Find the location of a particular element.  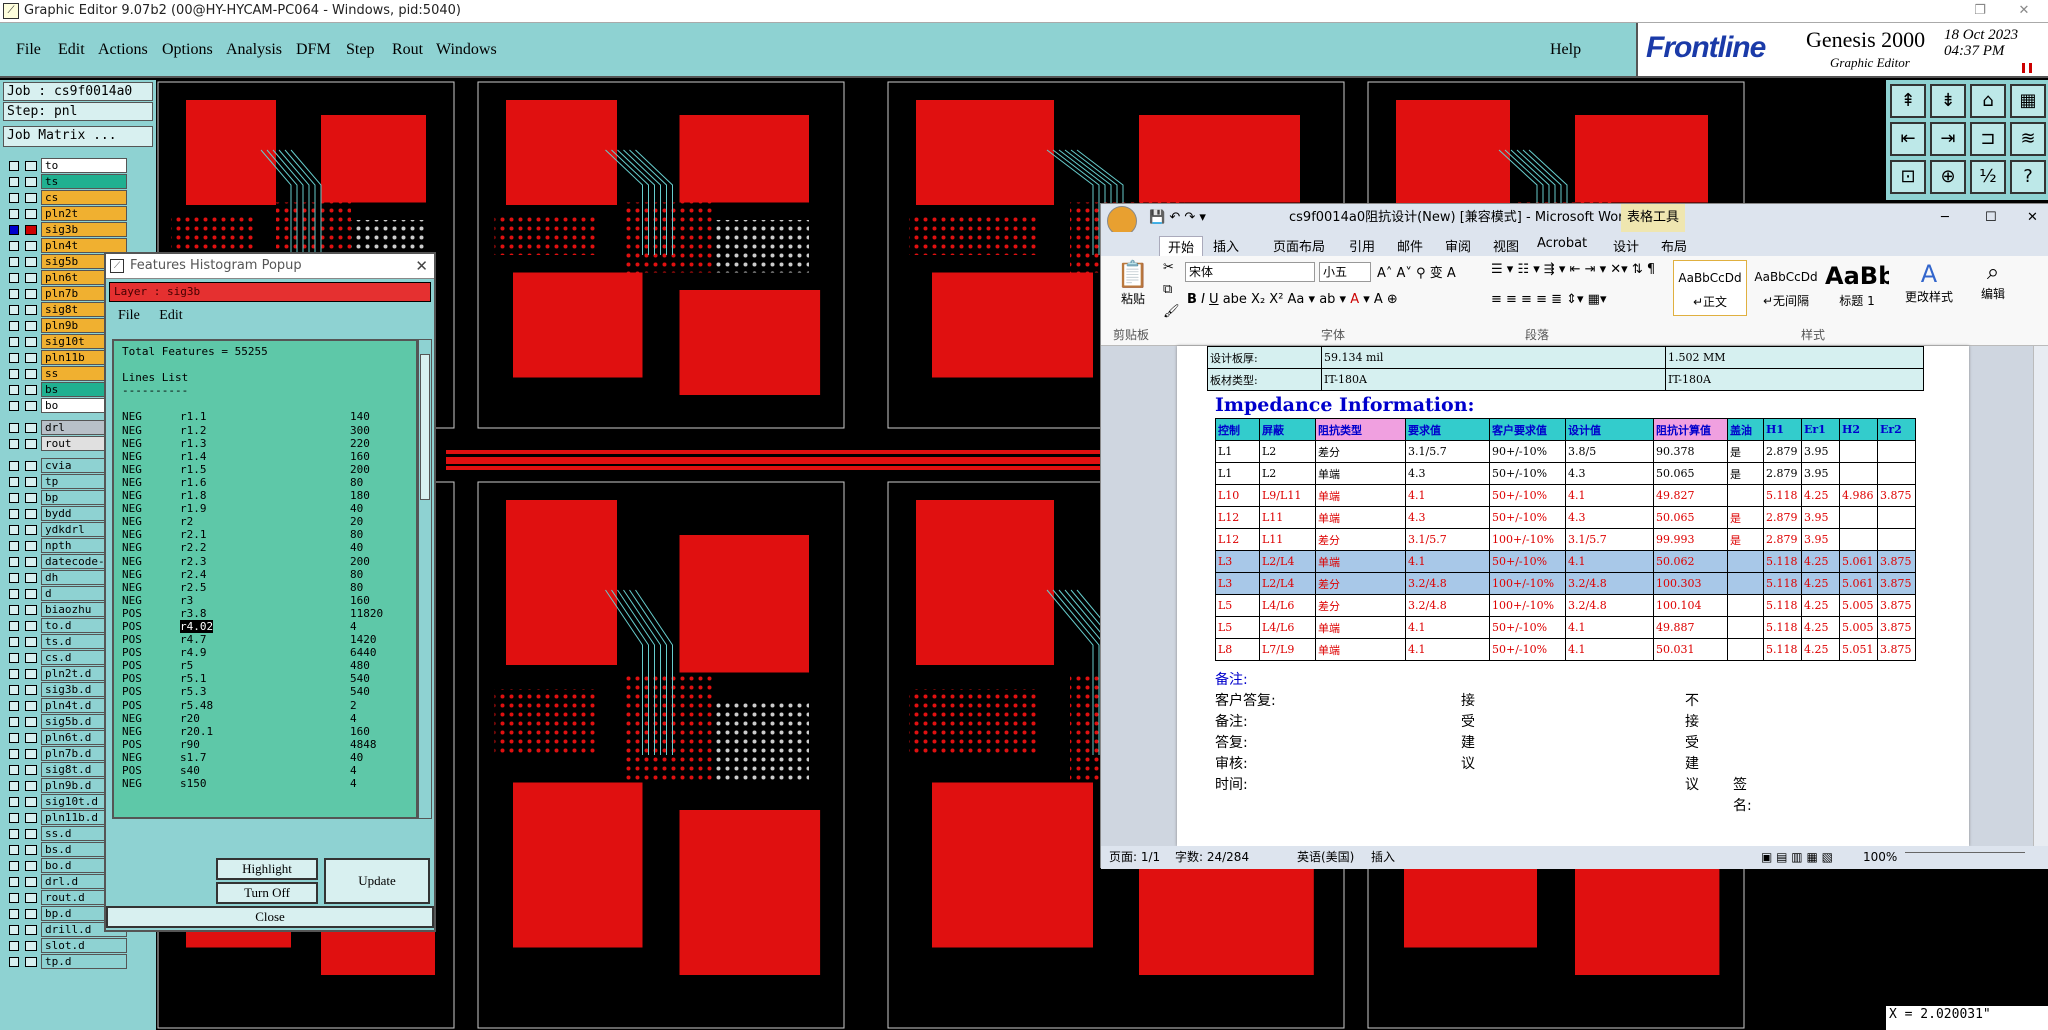

histogram-row: NEG s150 4 is located at coordinates (265, 783).